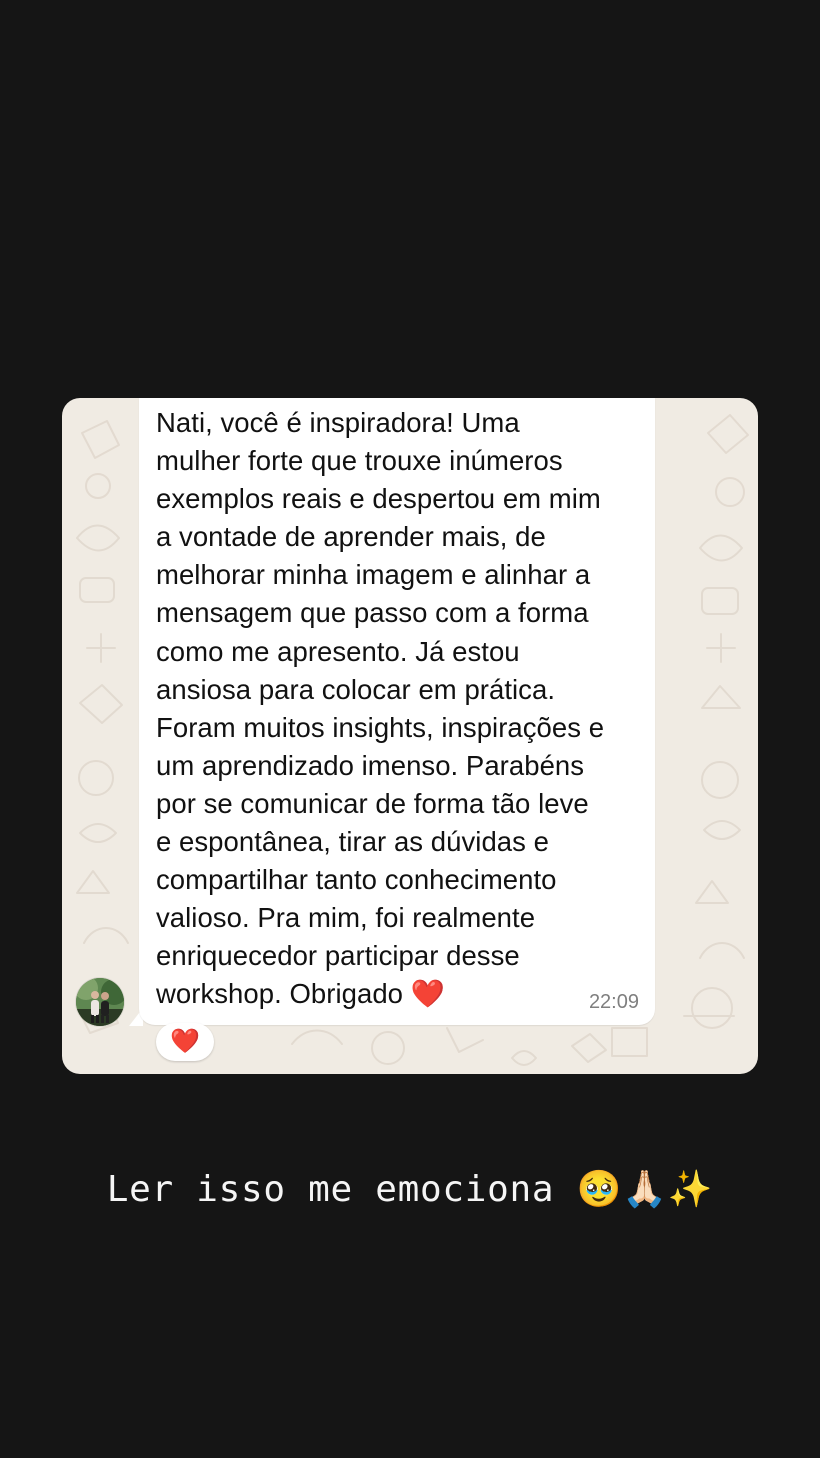  I want to click on story-caption: Ler isso me emociona 🥹🙏🏻✨, so click(410, 1189).